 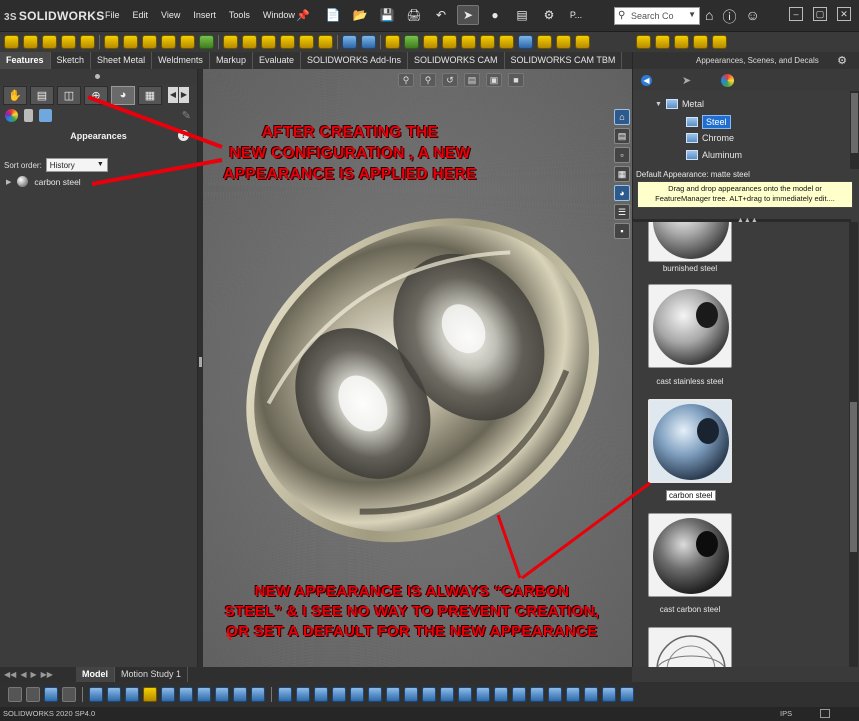 I want to click on previous-view-icon: ↺, so click(x=450, y=80).